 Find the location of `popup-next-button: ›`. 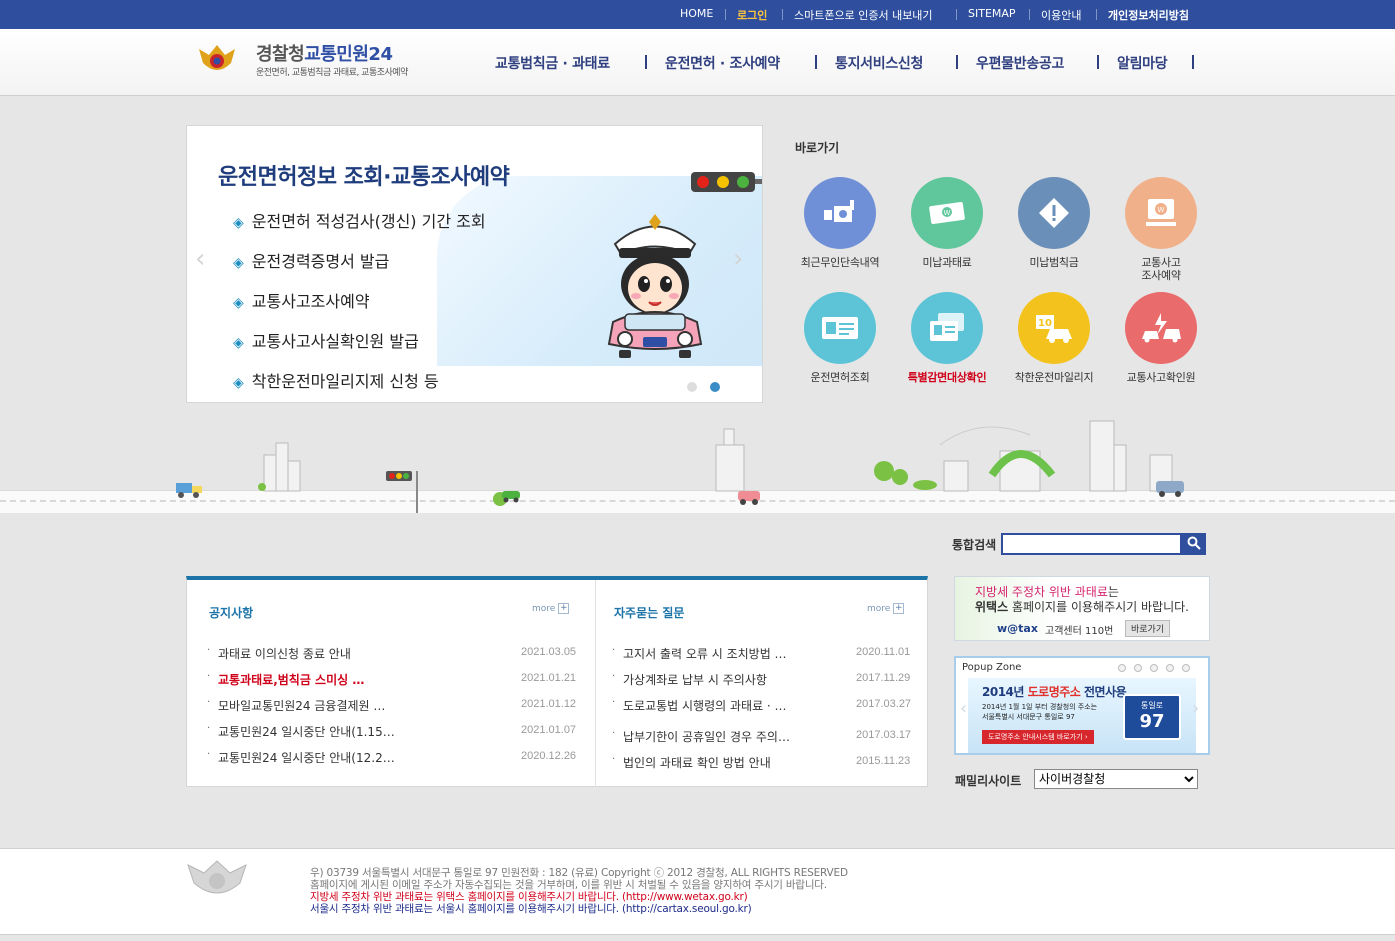

popup-next-button: › is located at coordinates (1195, 708).